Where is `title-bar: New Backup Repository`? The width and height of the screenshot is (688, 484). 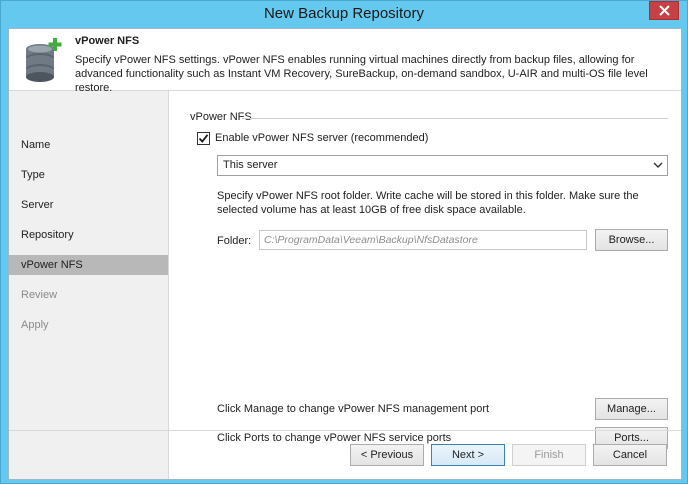
title-bar: New Backup Repository is located at coordinates (344, 14).